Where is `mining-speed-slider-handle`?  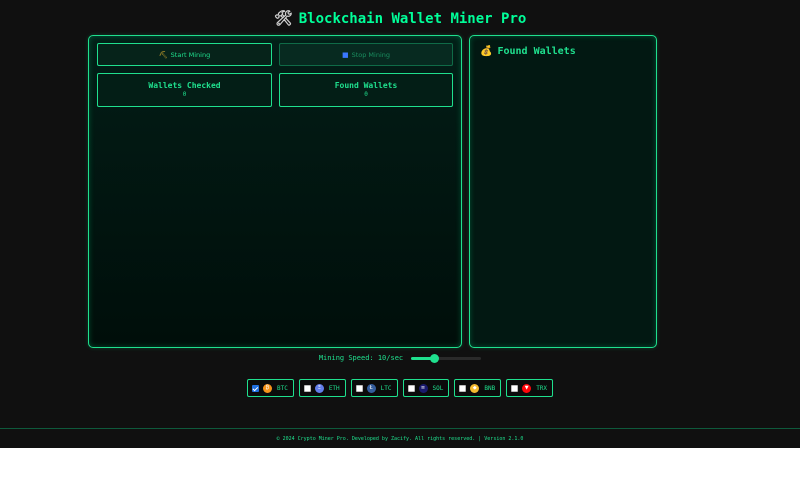 mining-speed-slider-handle is located at coordinates (434, 358).